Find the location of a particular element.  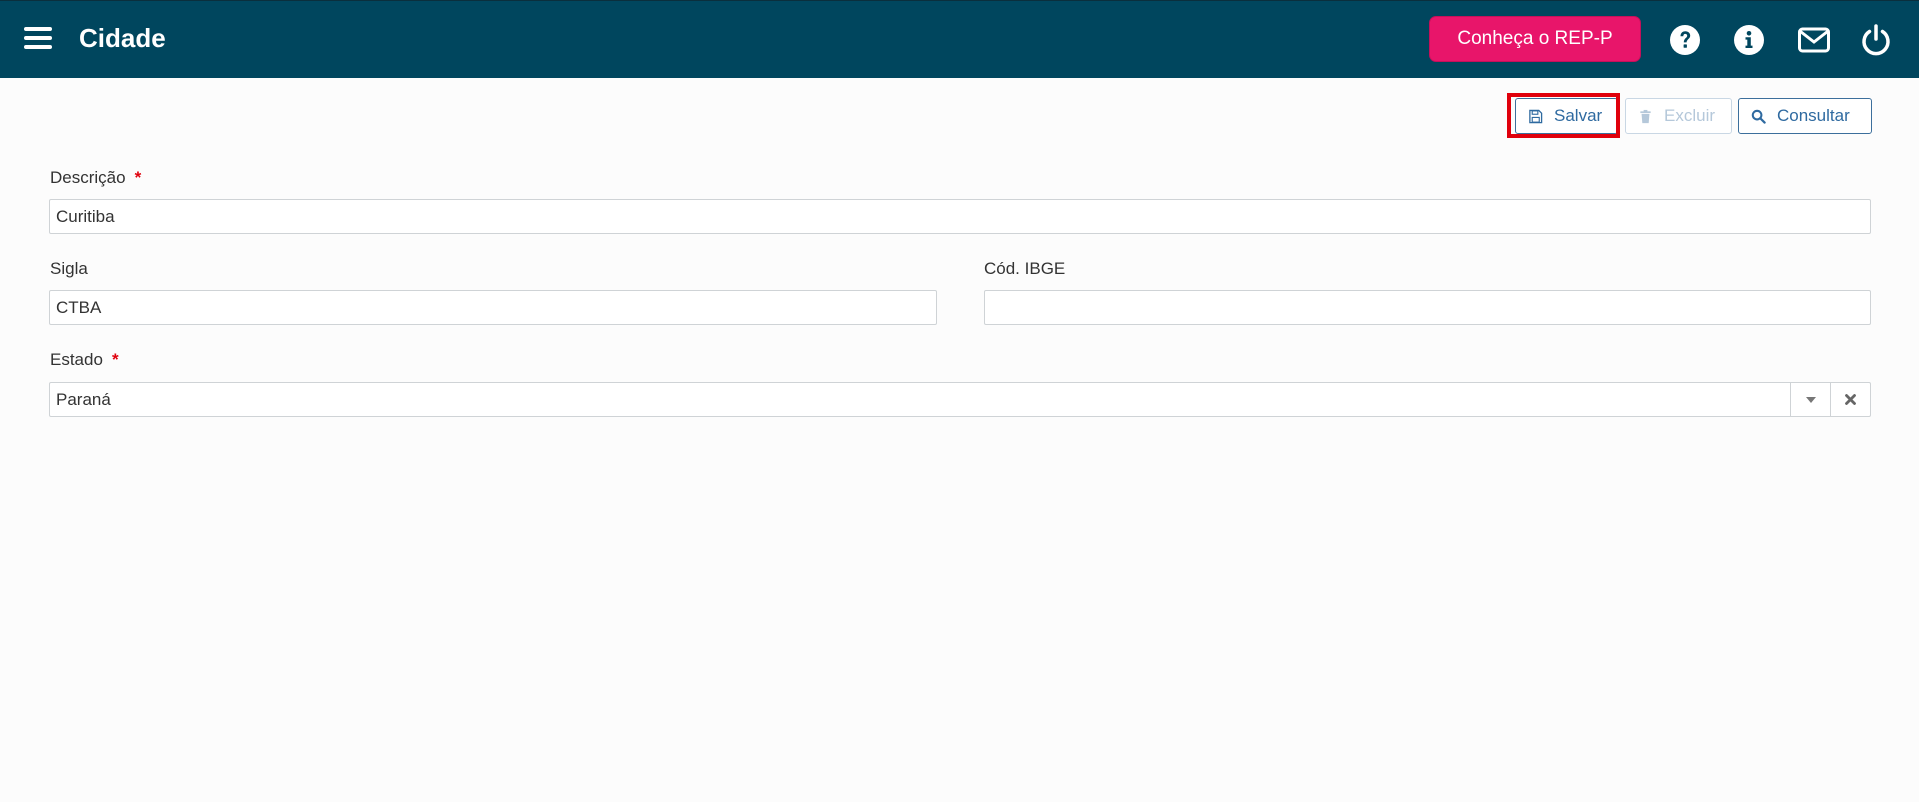

hamburger-menu-icon is located at coordinates (38, 39).